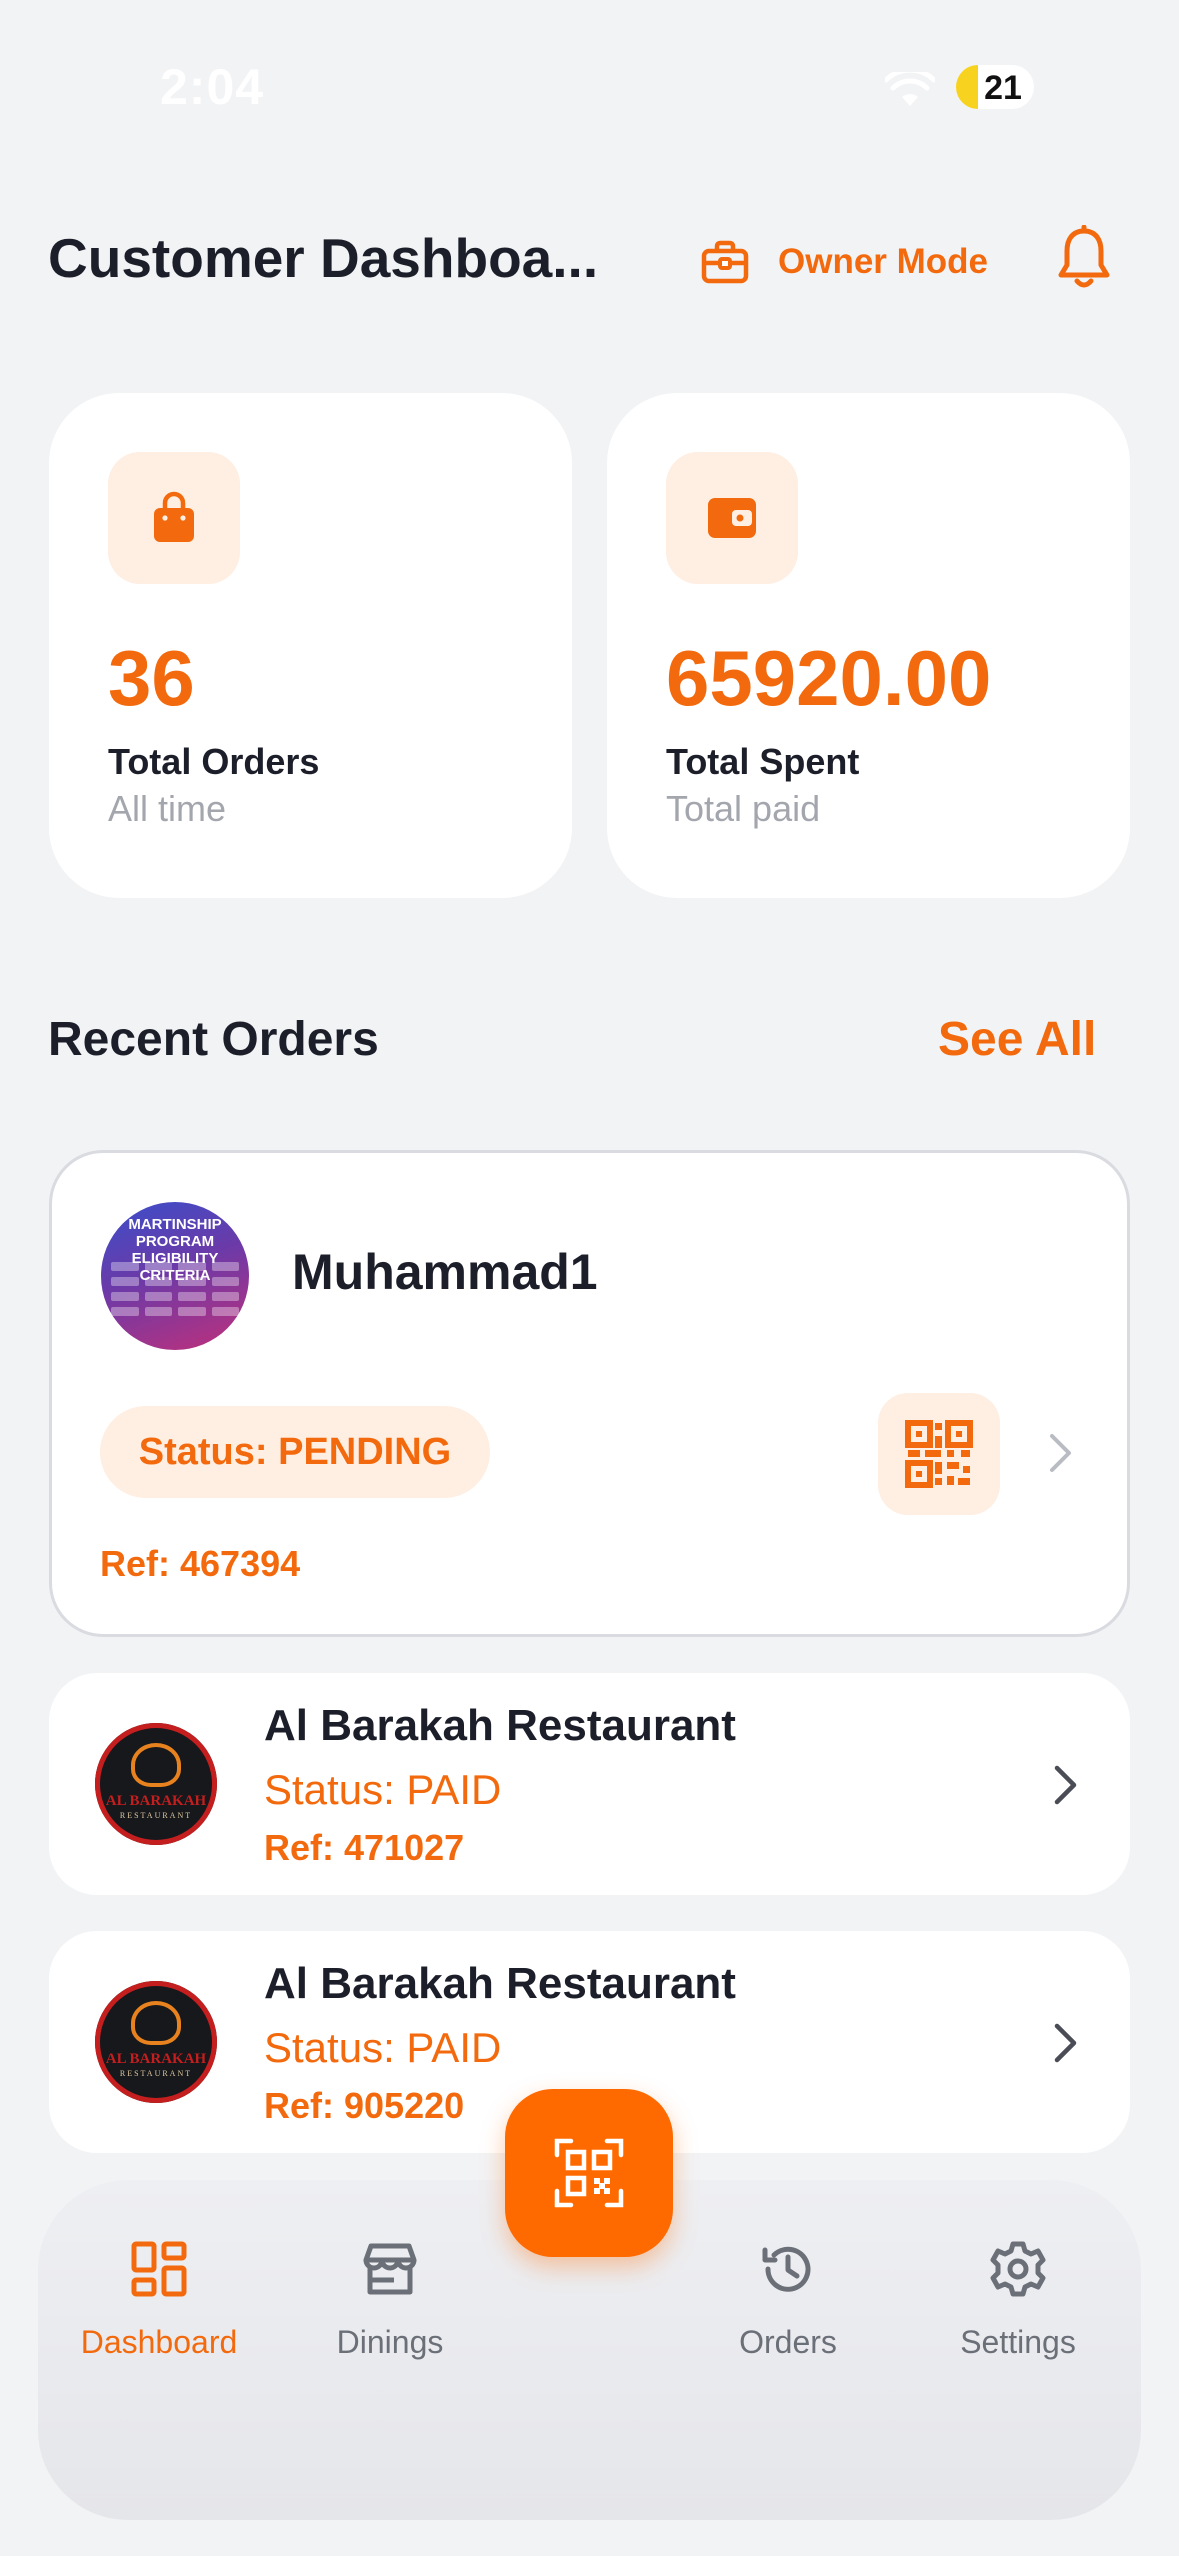  Describe the element at coordinates (151, 678) in the screenshot. I see `total-orders-value: 36` at that location.